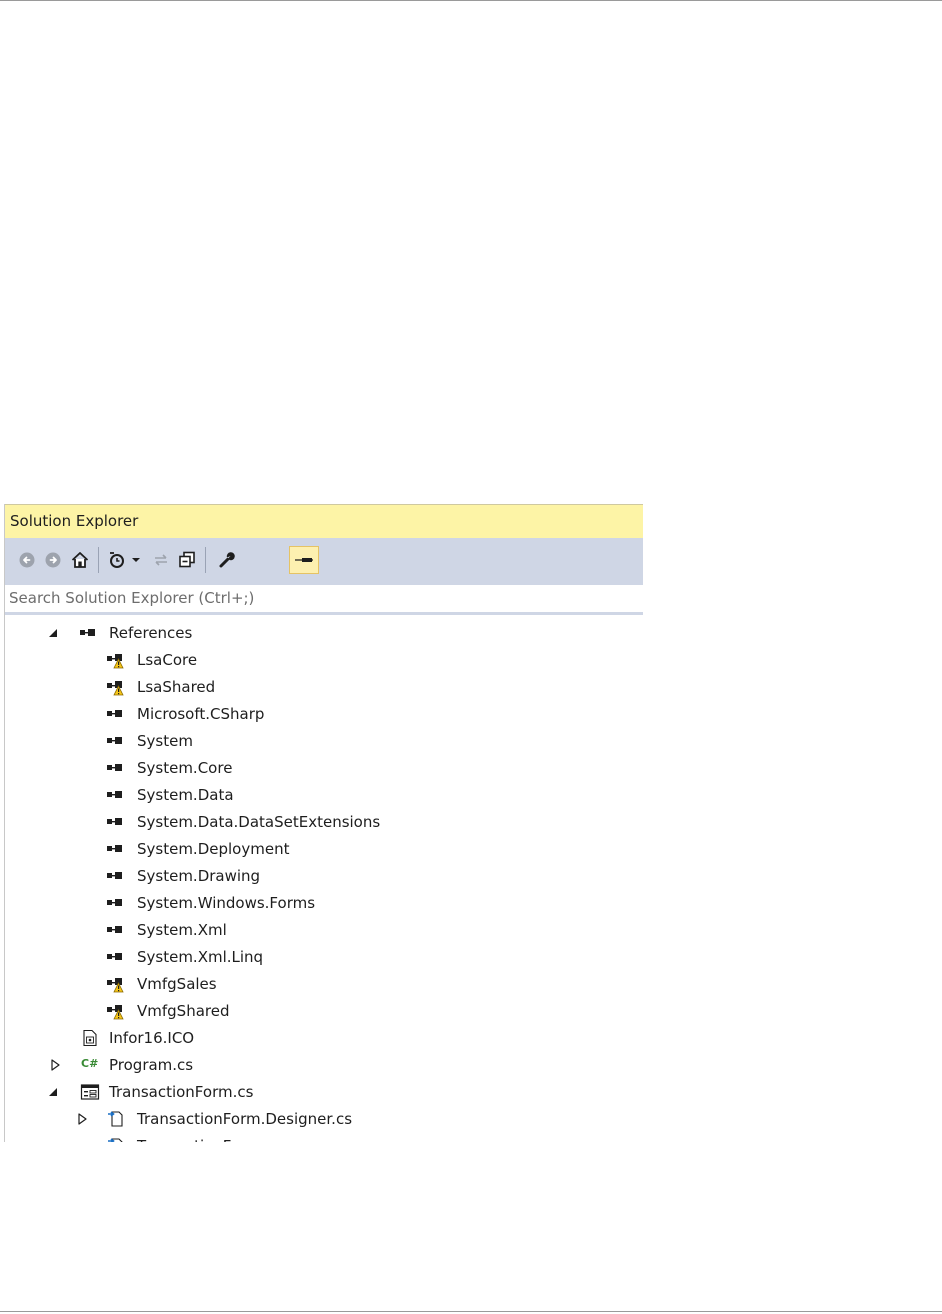  Describe the element at coordinates (176, 687) in the screenshot. I see `reference-label: LsaShared` at that location.